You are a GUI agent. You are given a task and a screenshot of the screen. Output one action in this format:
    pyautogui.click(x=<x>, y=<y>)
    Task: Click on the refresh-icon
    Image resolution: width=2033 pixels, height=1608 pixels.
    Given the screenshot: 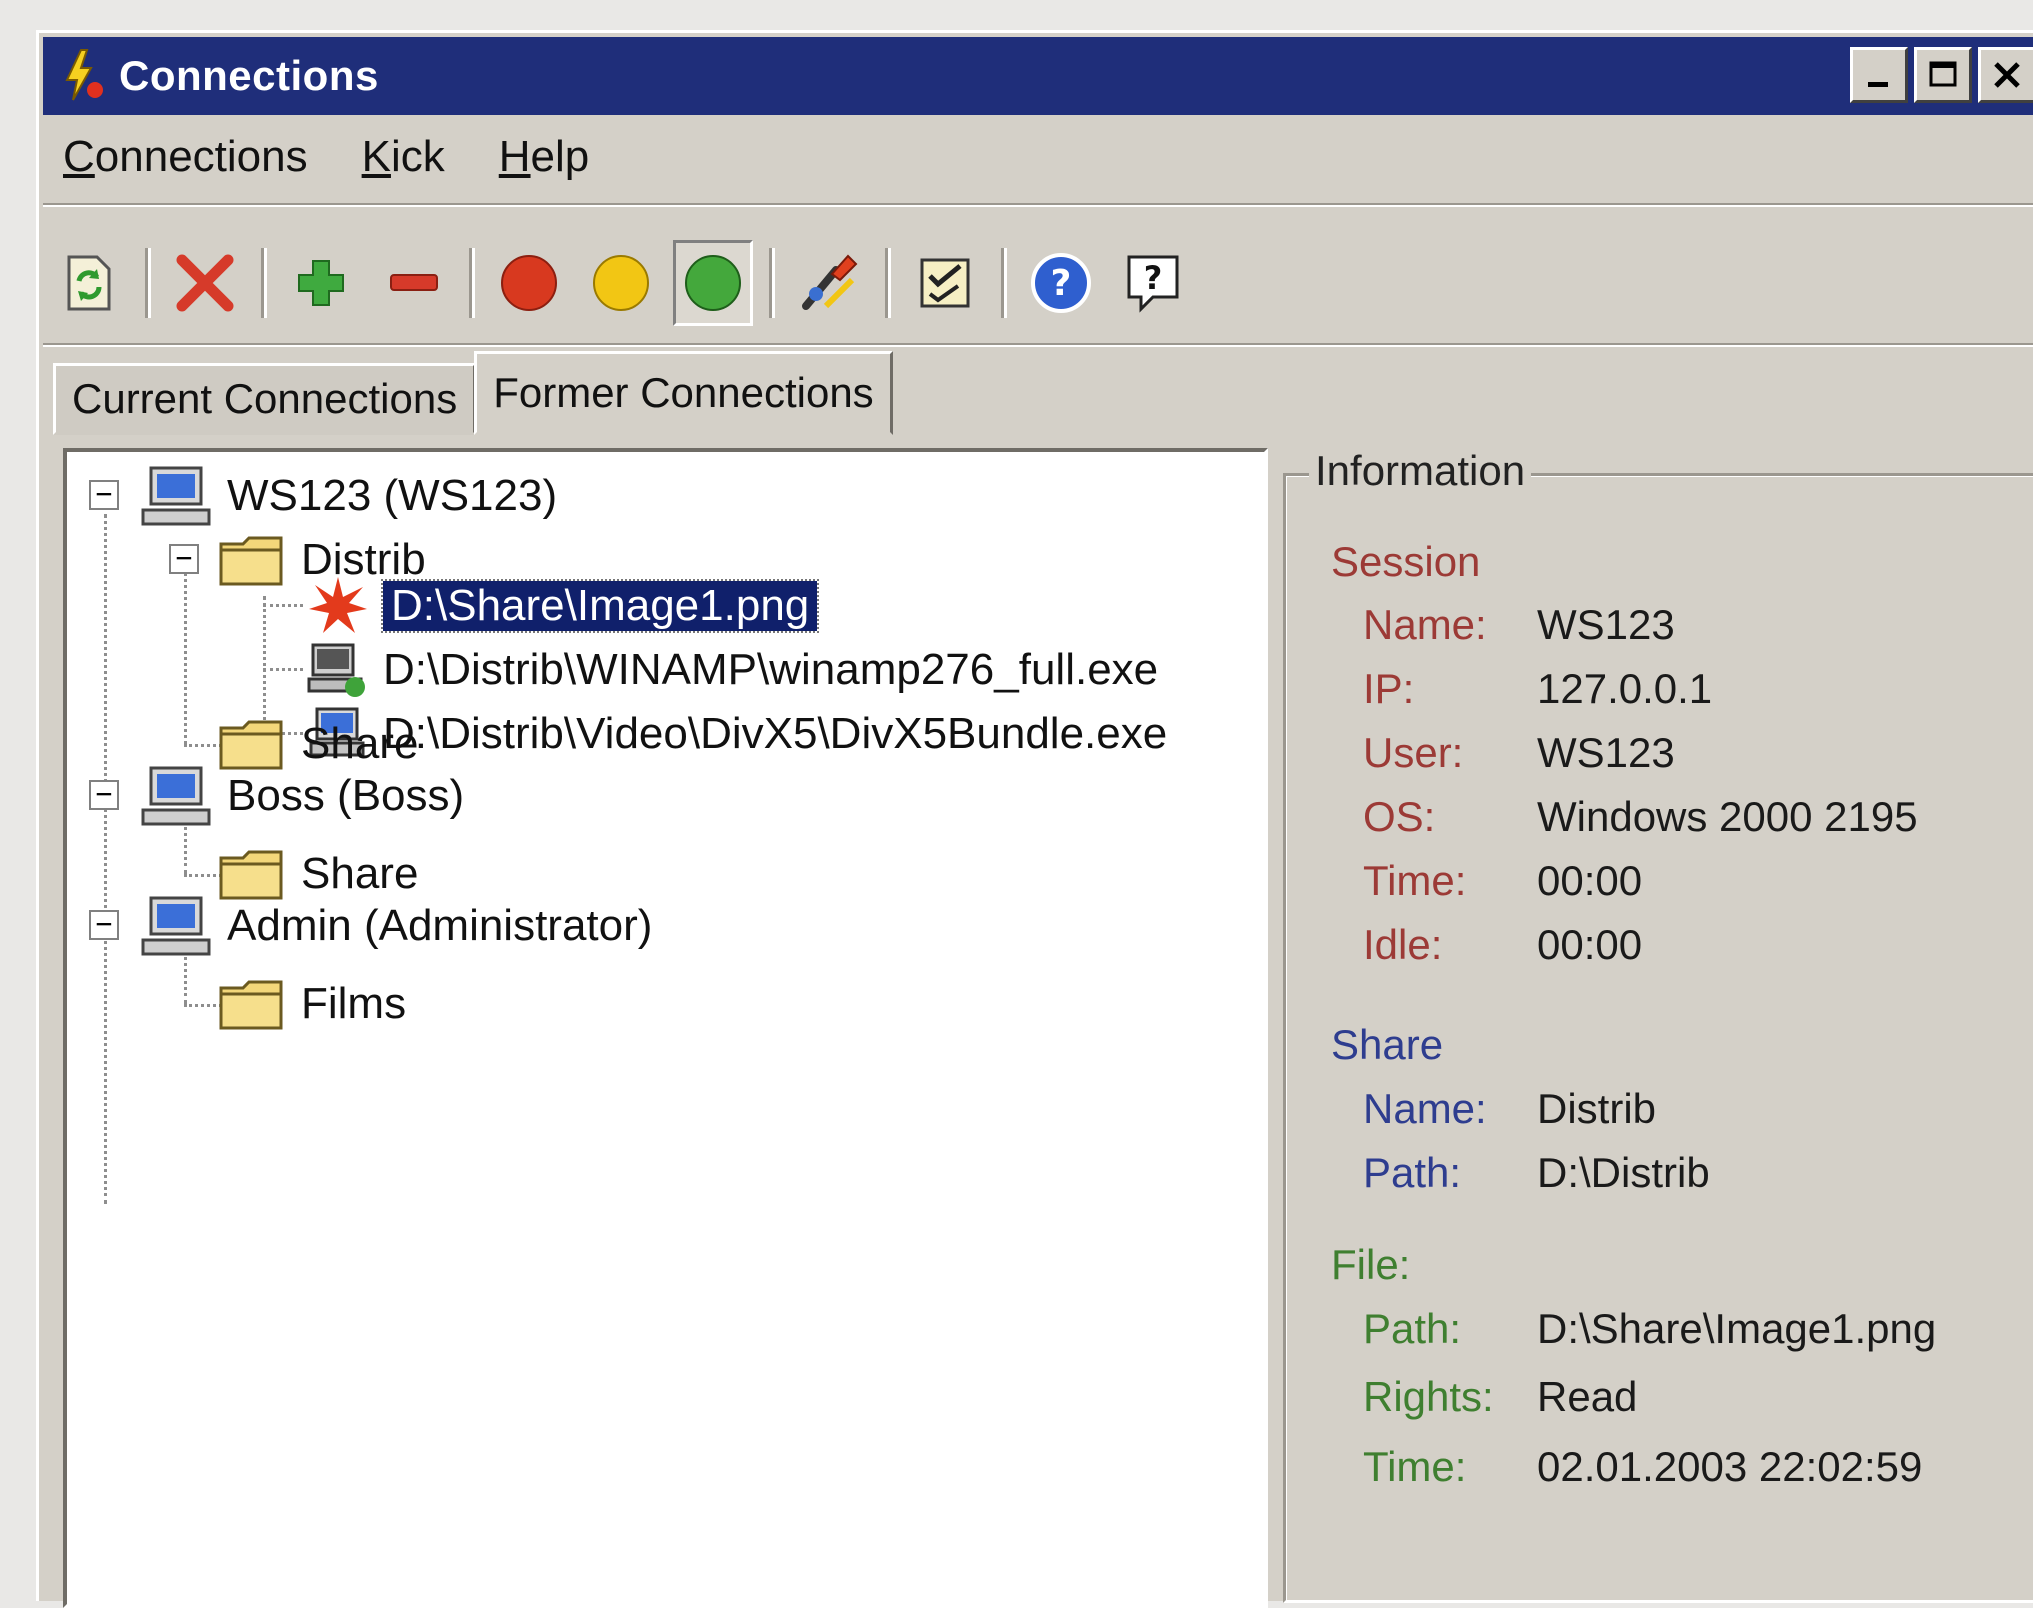 What is the action you would take?
    pyautogui.click(x=89, y=283)
    